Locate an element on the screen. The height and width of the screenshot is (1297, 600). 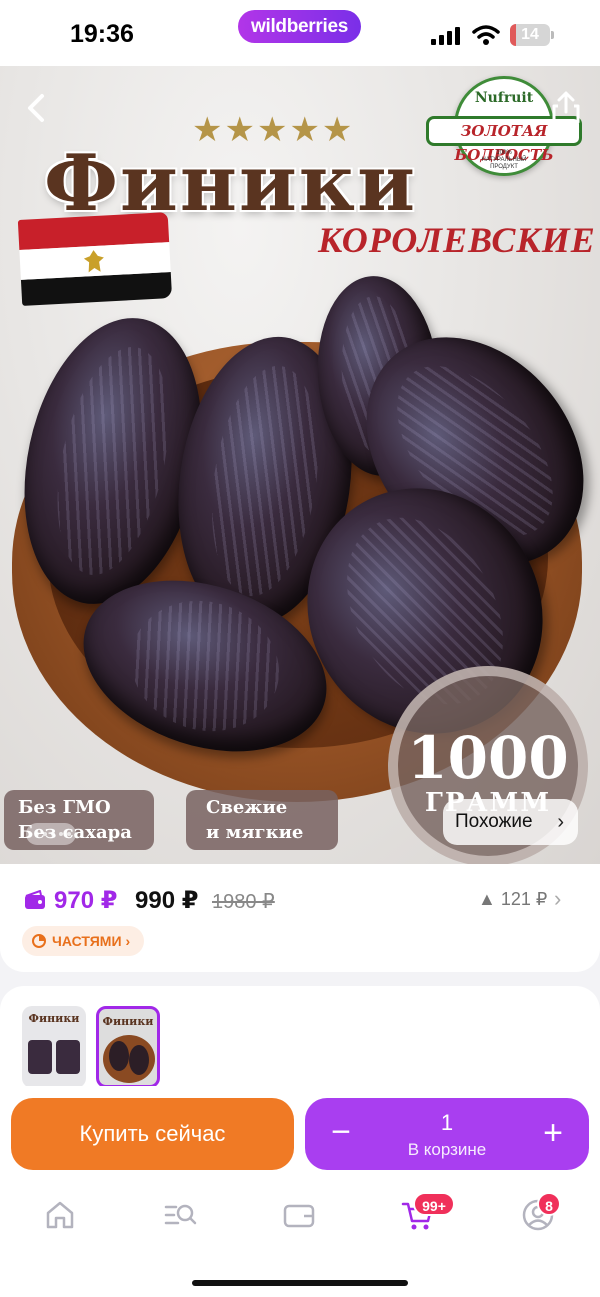
buy-bar: Купить сейчас − 1 В корзине + is located at coordinates (300, 1136).